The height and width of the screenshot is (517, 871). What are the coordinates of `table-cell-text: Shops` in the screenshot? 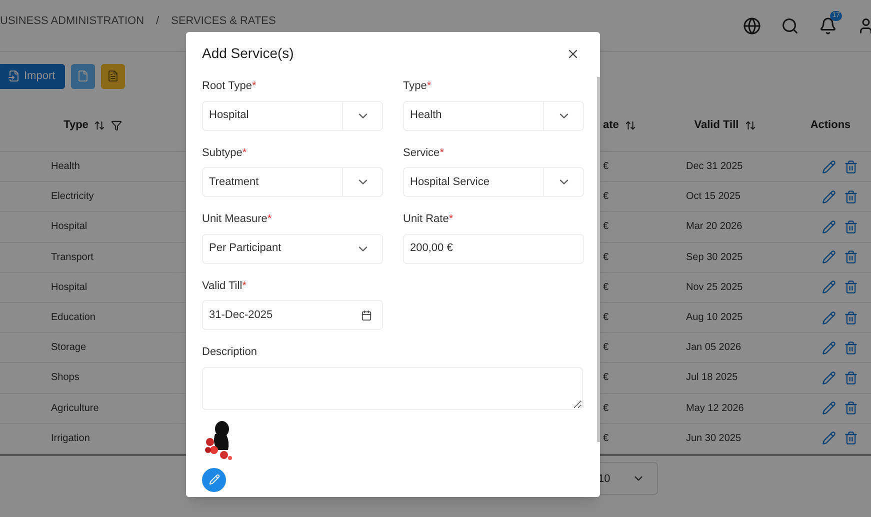 It's located at (65, 378).